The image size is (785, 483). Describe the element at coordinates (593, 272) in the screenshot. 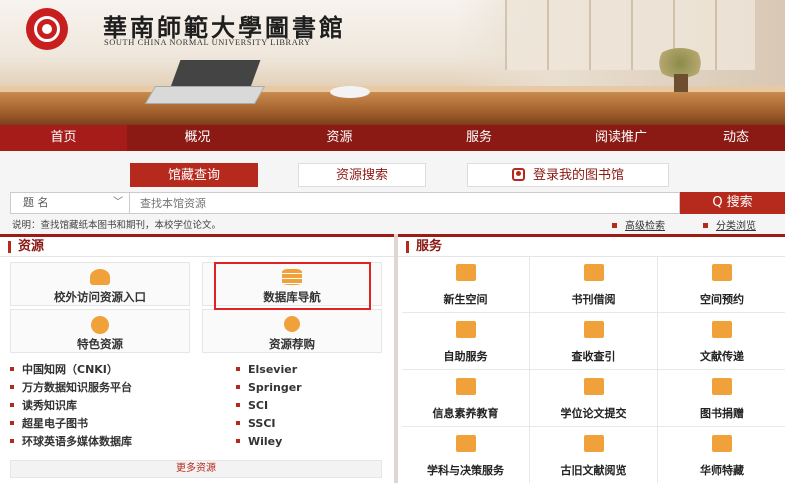

I see `books-icon` at that location.